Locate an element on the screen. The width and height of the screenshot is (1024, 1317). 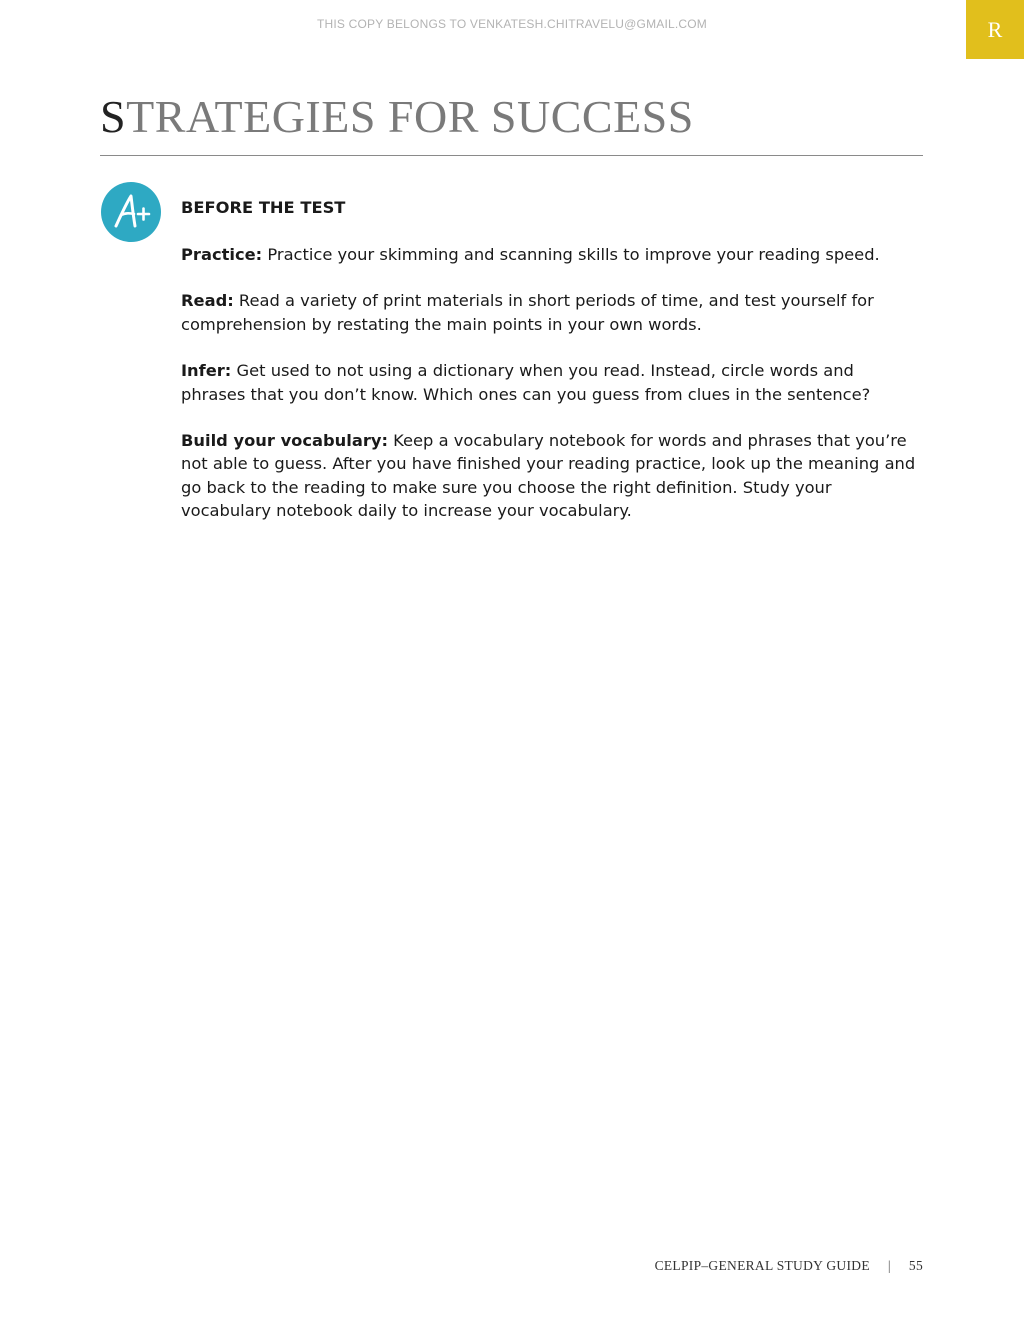
page-number: 55 is located at coordinates (915, 1265).